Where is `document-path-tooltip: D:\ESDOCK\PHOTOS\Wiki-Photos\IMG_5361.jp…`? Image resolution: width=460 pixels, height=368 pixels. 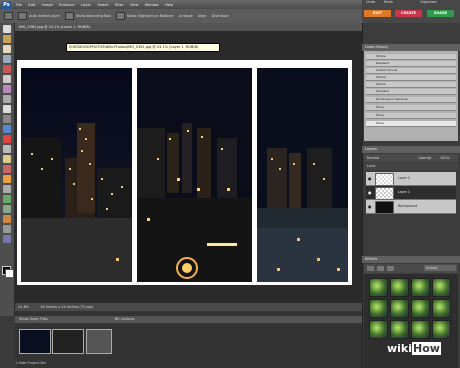 document-path-tooltip: D:\ESDOCK\PHOTOS\Wiki-Photos\IMG_5361.jp… is located at coordinates (143, 47).